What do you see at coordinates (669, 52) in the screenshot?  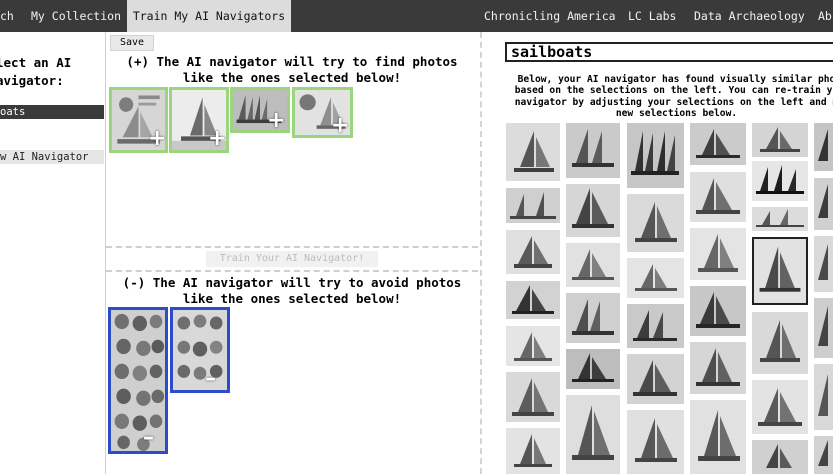 I see `navigator-query-field: sailboats` at bounding box center [669, 52].